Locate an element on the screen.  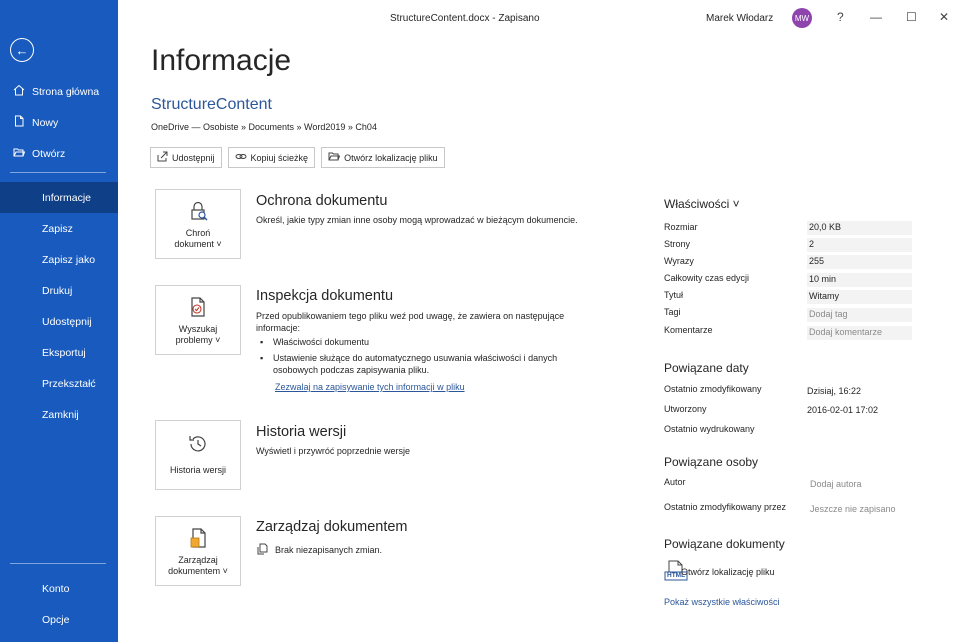
inspect-heading: Inspekcja dokumentu is located at coordinates (325, 296).